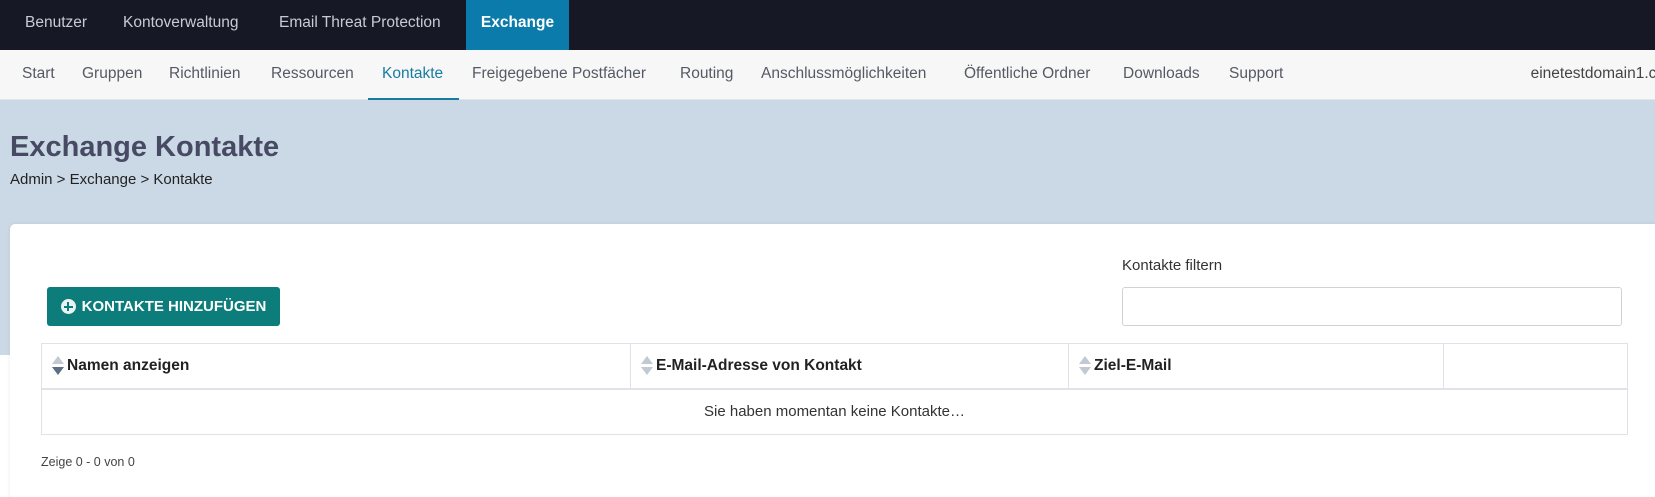  I want to click on domain-selector: einetestdomain1.ch, so click(1593, 75).